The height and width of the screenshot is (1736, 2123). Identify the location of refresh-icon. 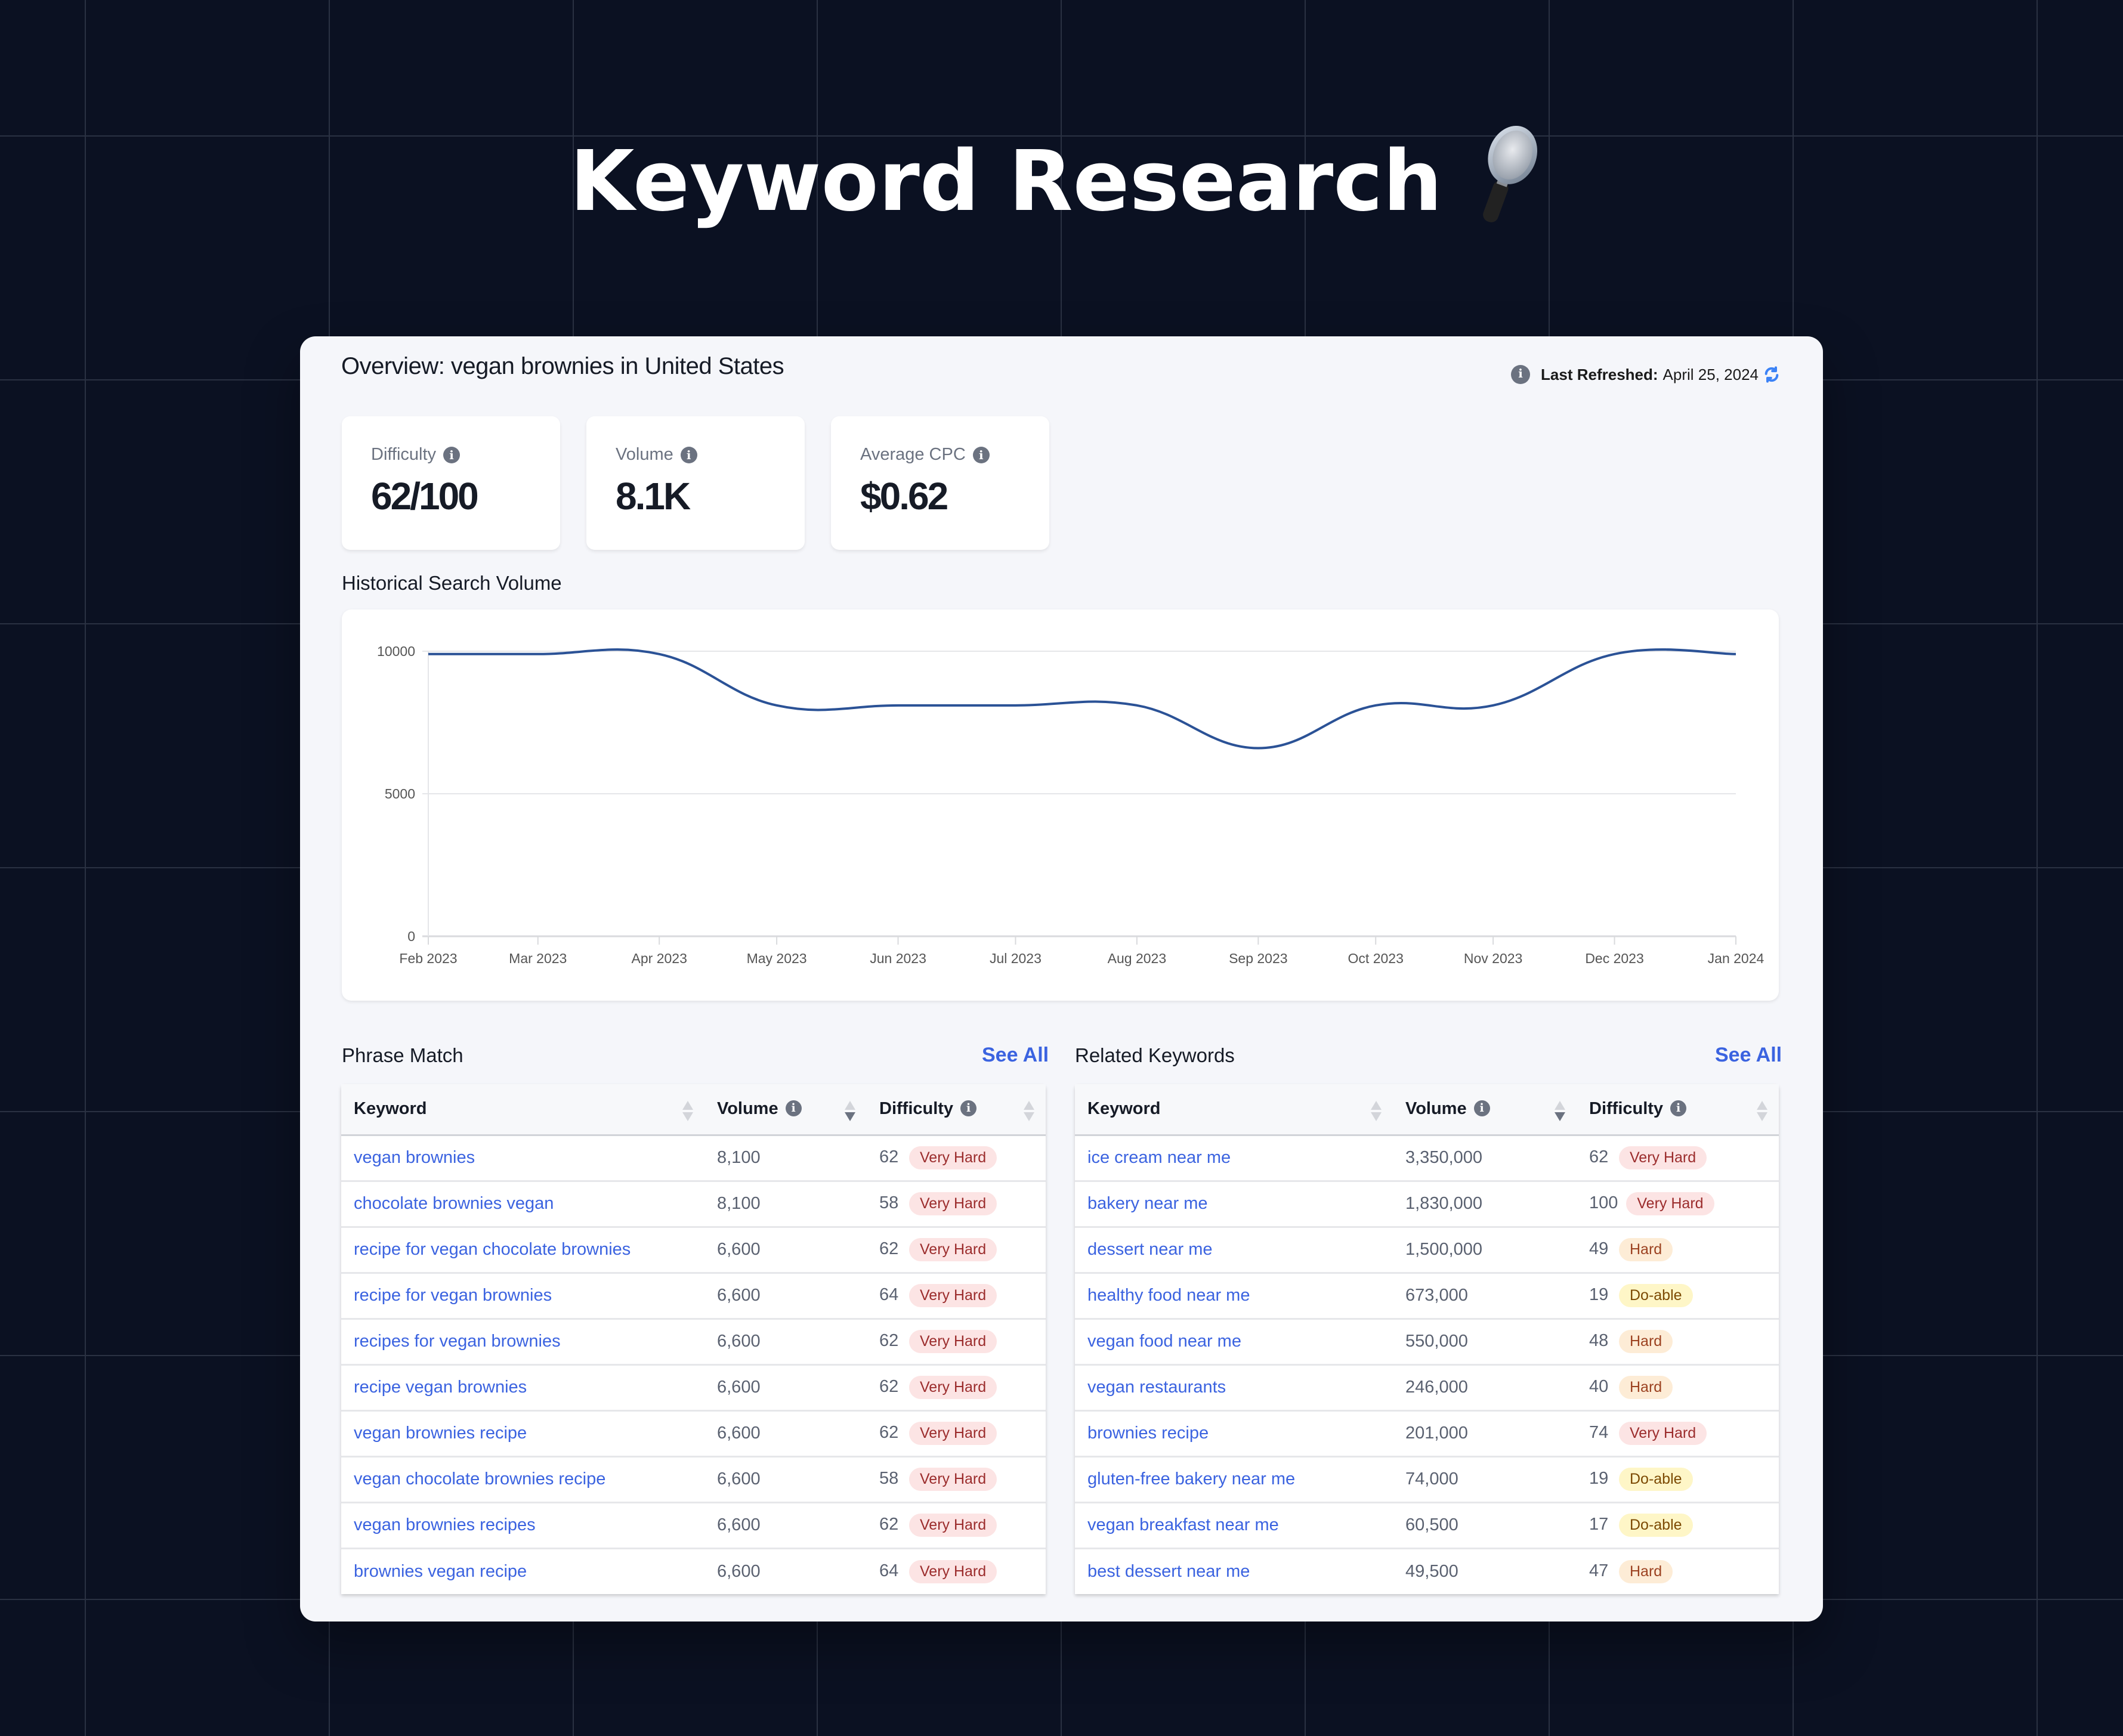
(1772, 375).